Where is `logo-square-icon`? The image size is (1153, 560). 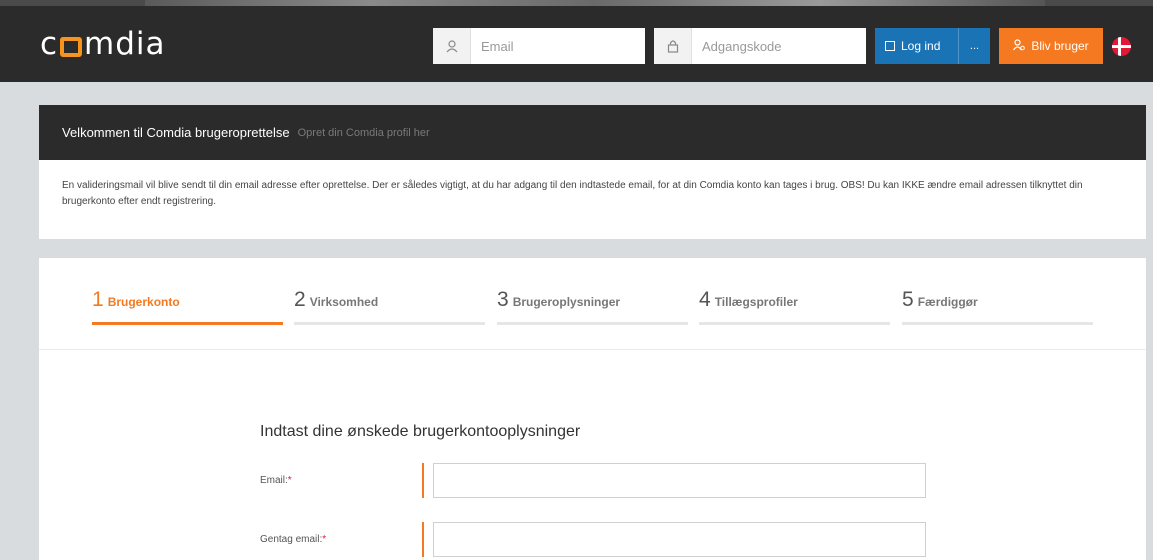
logo-square-icon is located at coordinates (71, 47).